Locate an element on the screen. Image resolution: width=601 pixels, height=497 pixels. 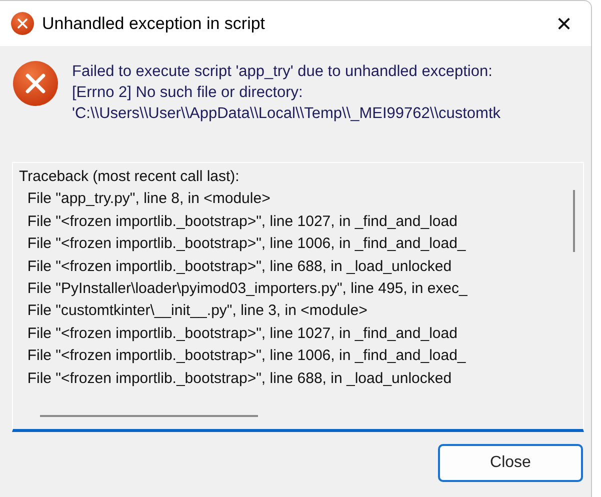
close-button: ✕ is located at coordinates (564, 23).